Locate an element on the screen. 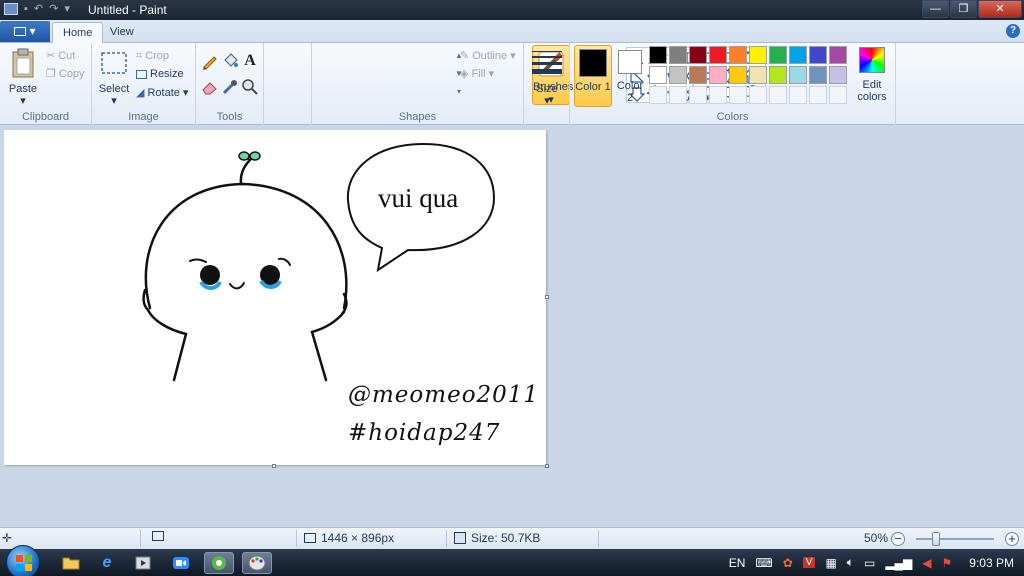 This screenshot has width=1024, height=576. fill-button: ◈ Fill ▾ is located at coordinates (477, 74).